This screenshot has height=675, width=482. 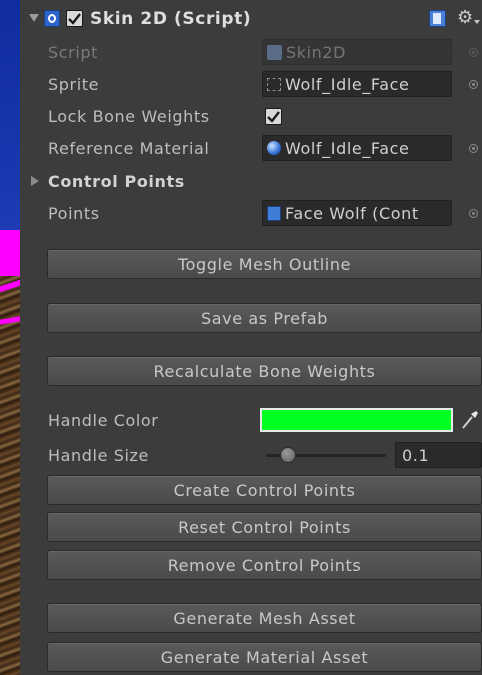 What do you see at coordinates (251, 148) in the screenshot?
I see `reference-material-row: Reference Material Wolf_Idle_Face` at bounding box center [251, 148].